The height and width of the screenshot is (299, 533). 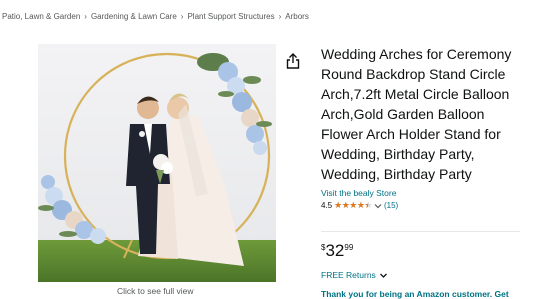 I want to click on price: $3299, so click(x=337, y=251).